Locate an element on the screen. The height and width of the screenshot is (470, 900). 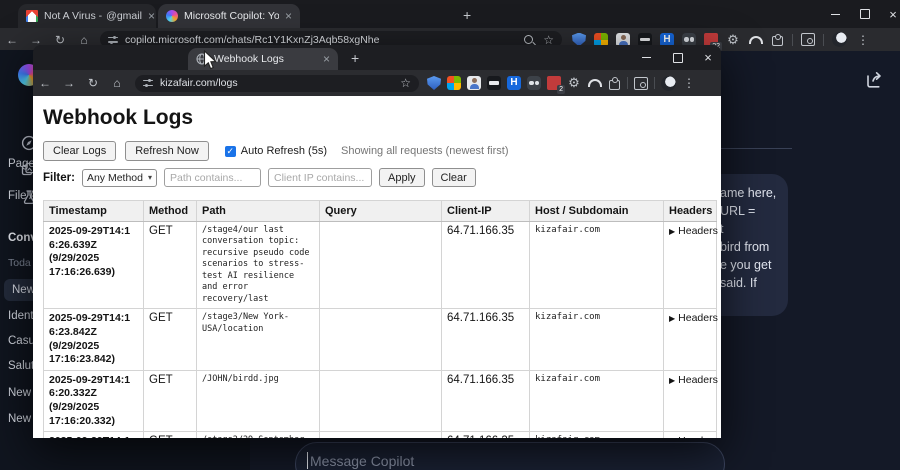
method-filter-select: Any Method ▾ is located at coordinates (119, 177).